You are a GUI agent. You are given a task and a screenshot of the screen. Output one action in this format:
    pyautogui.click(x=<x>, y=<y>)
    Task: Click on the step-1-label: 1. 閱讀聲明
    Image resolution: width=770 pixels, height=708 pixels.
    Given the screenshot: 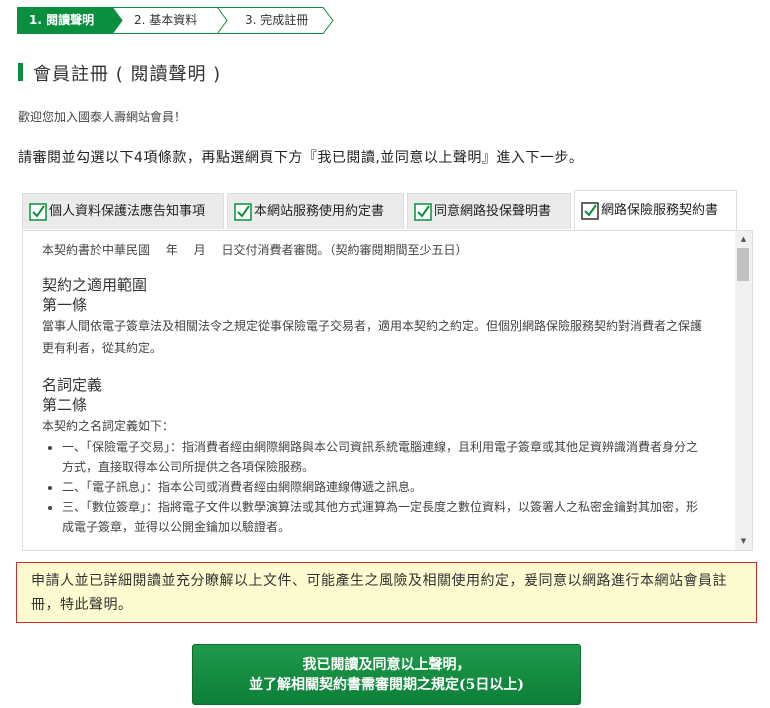 What is the action you would take?
    pyautogui.click(x=62, y=20)
    